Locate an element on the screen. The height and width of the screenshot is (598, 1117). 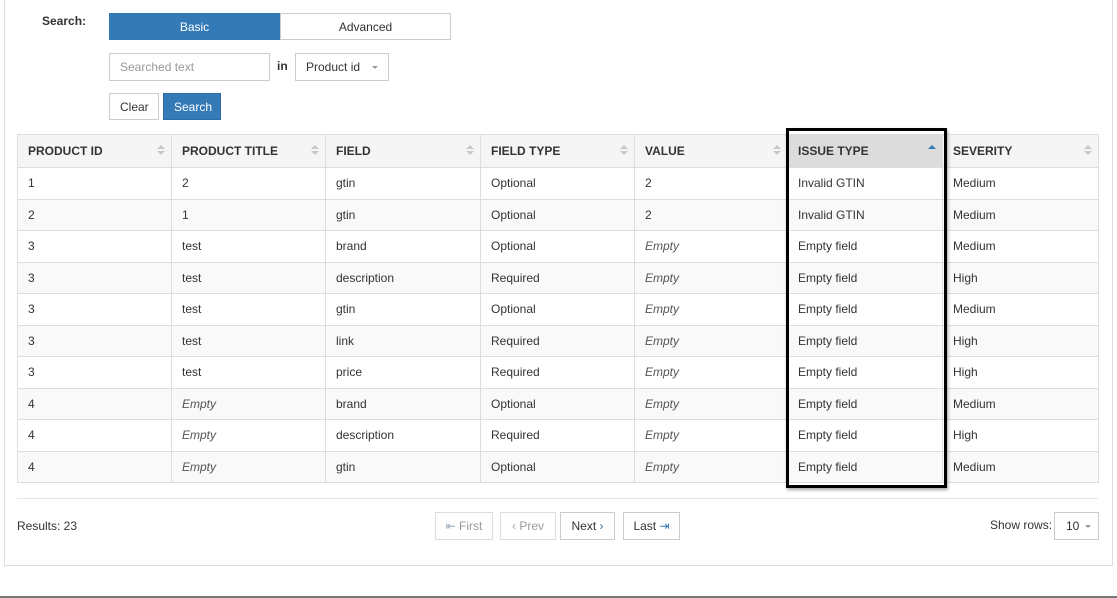
search-field-select: Product id is located at coordinates (342, 67).